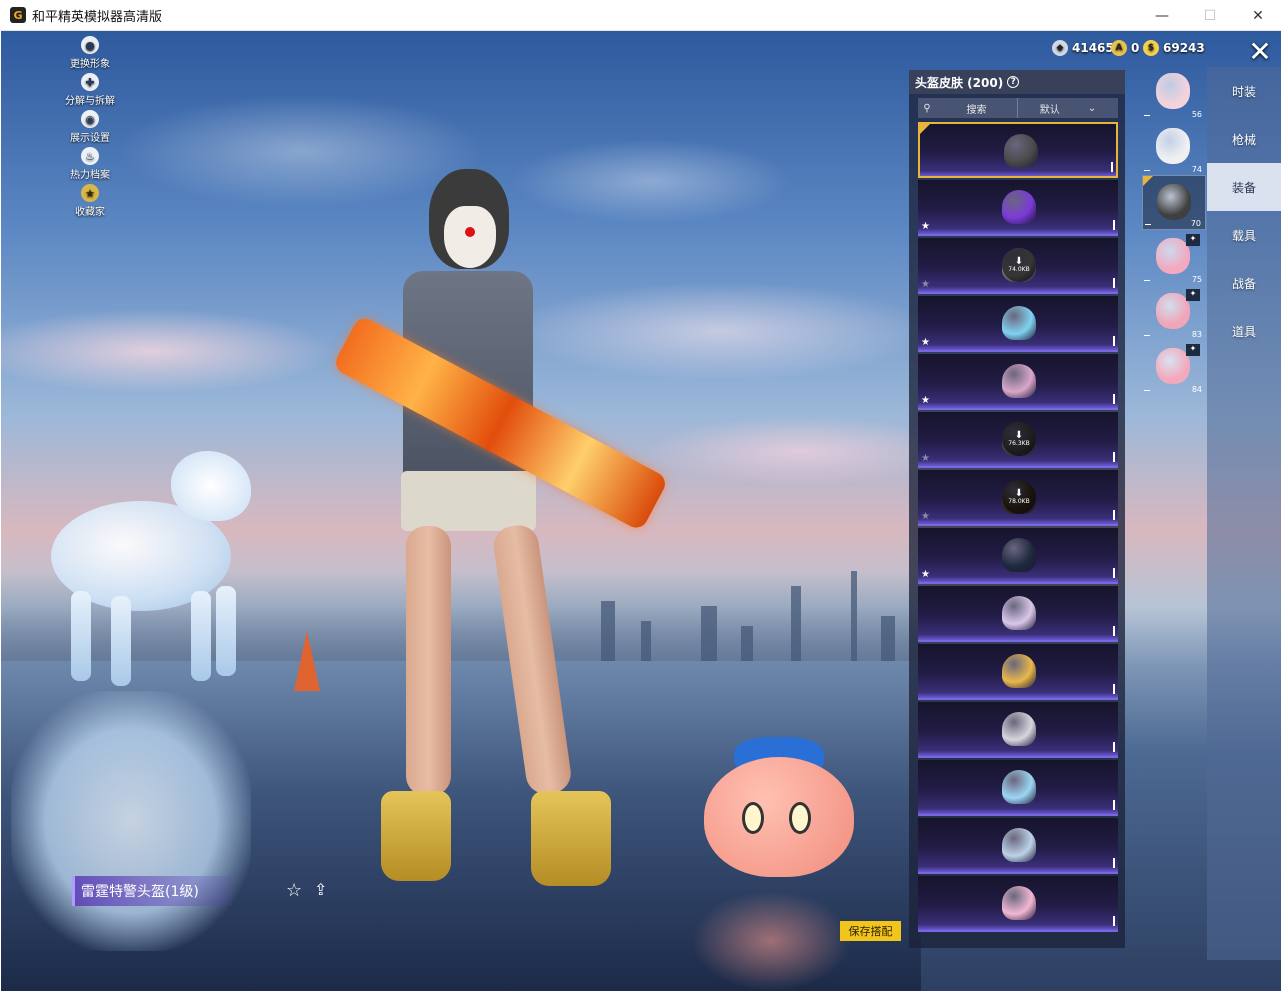 Image resolution: width=1282 pixels, height=992 pixels. What do you see at coordinates (1258, 15) in the screenshot?
I see `close-window-button: ✕` at bounding box center [1258, 15].